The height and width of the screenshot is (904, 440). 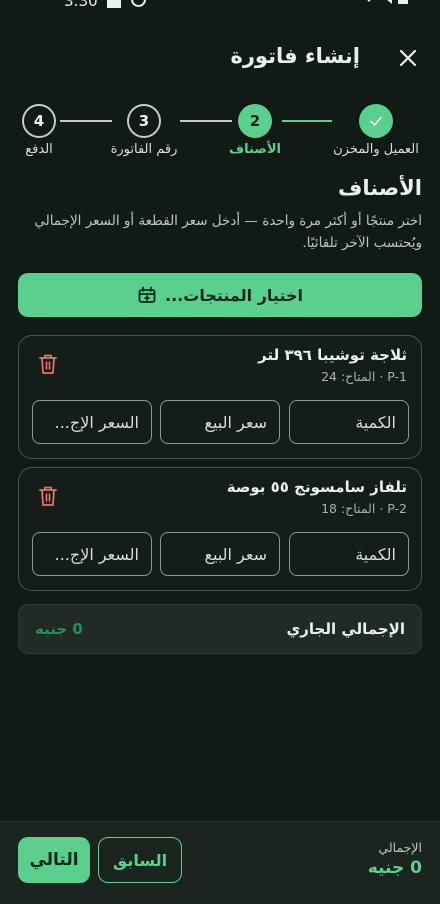 I want to click on item-name: تلفاز سامسونج ٥٥ بوصة, so click(x=316, y=487).